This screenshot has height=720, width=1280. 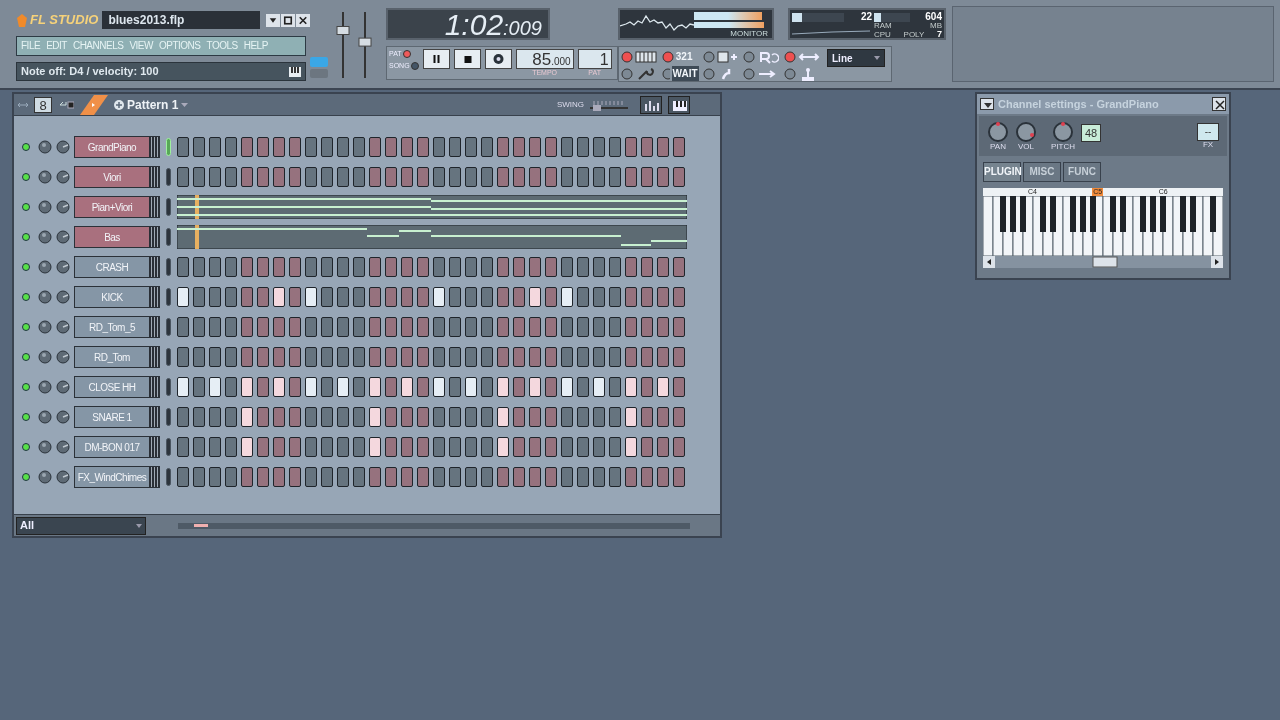 What do you see at coordinates (222, 46) in the screenshot?
I see `menu-item: TOOLS` at bounding box center [222, 46].